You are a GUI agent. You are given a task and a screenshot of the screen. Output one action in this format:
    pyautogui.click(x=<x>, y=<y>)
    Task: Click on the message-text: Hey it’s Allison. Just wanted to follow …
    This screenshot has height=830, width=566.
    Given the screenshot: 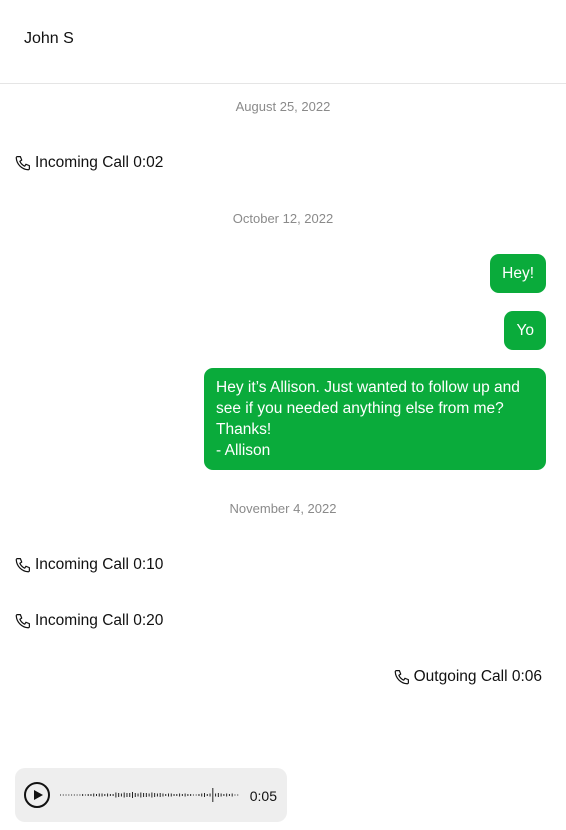 What is the action you would take?
    pyautogui.click(x=368, y=387)
    